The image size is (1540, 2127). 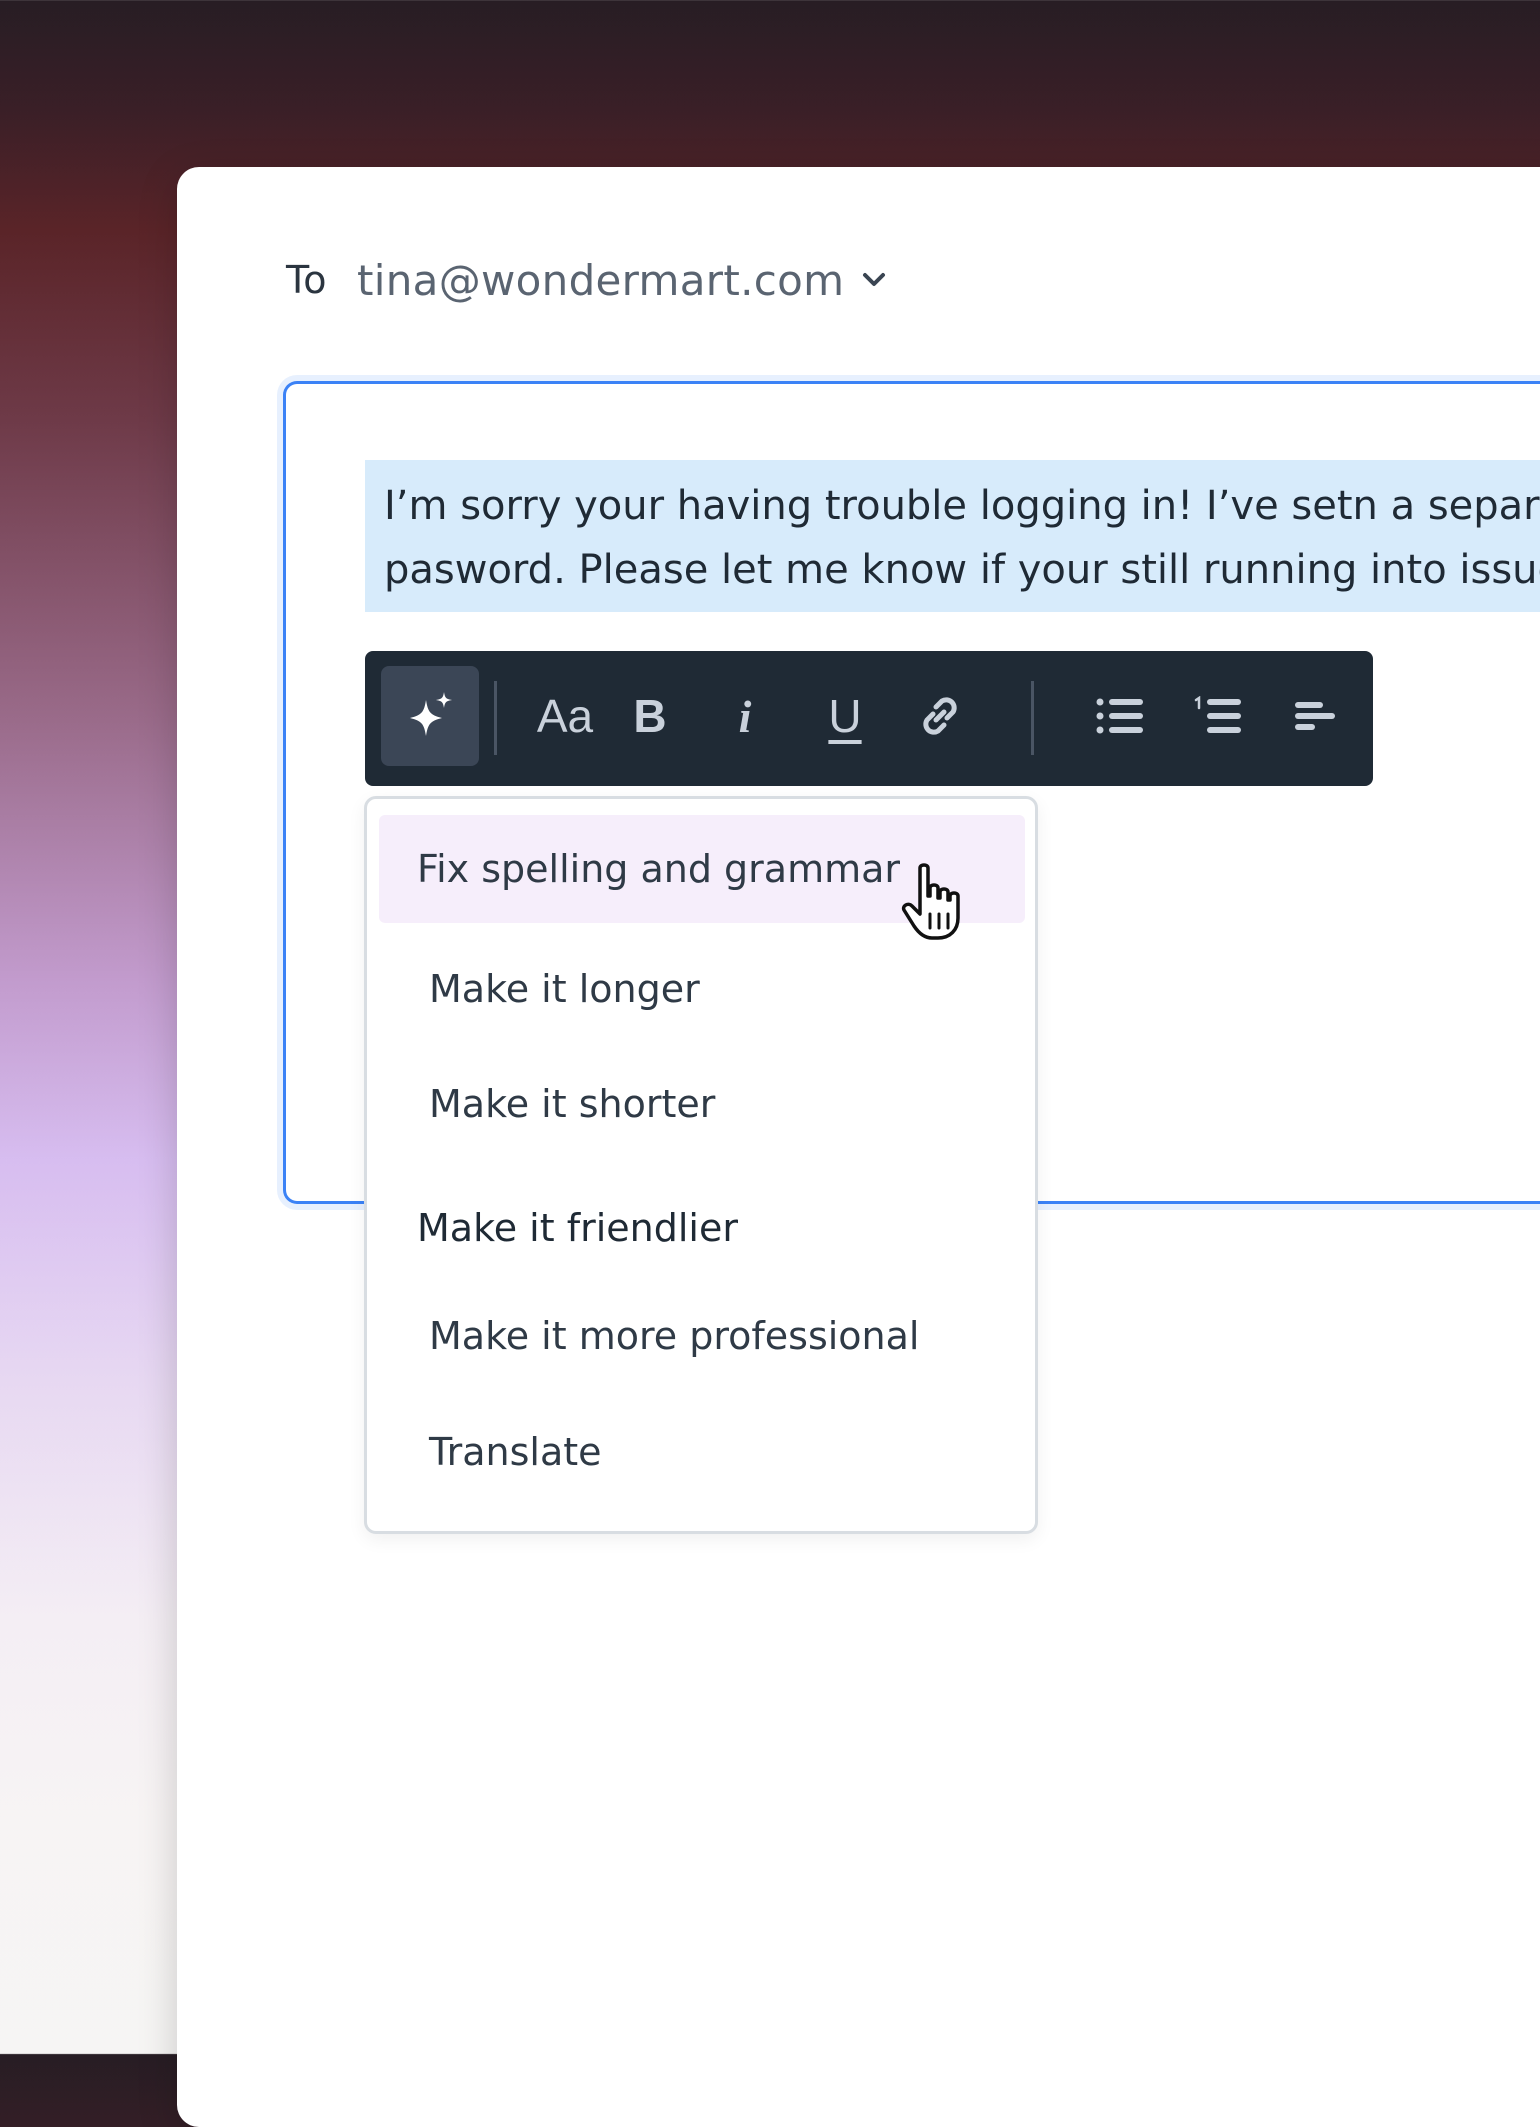 I want to click on font-size-button: Aa, so click(x=565, y=716).